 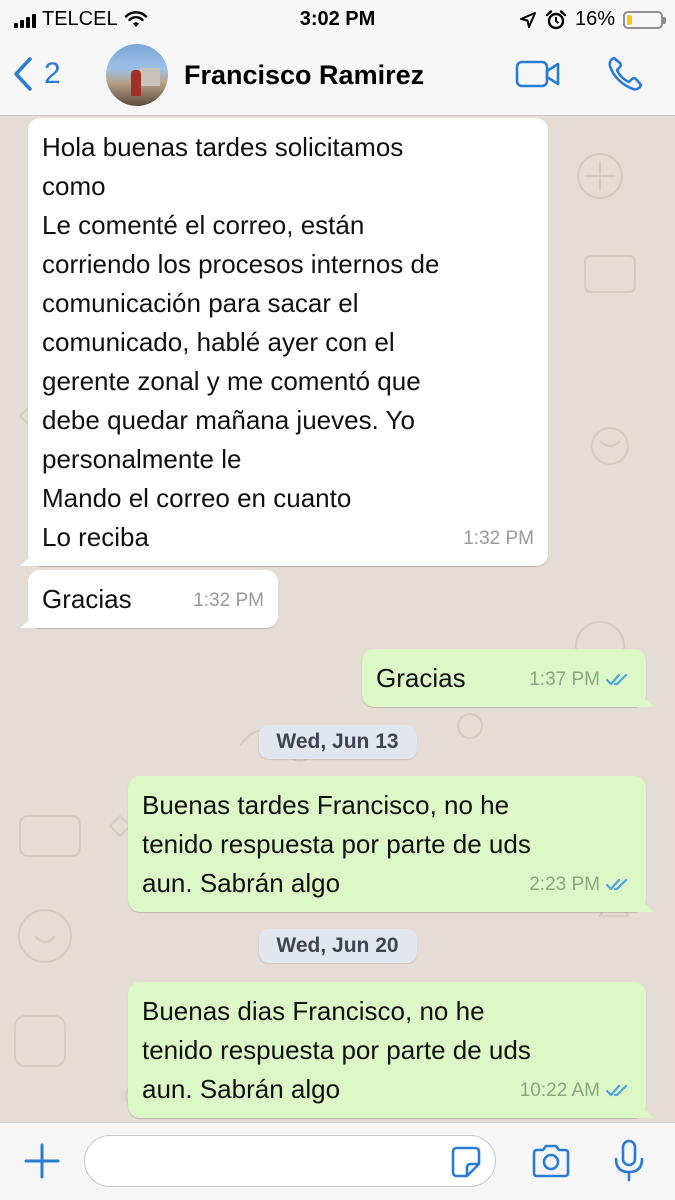 What do you see at coordinates (564, 679) in the screenshot?
I see `message-time: 1:37 PM` at bounding box center [564, 679].